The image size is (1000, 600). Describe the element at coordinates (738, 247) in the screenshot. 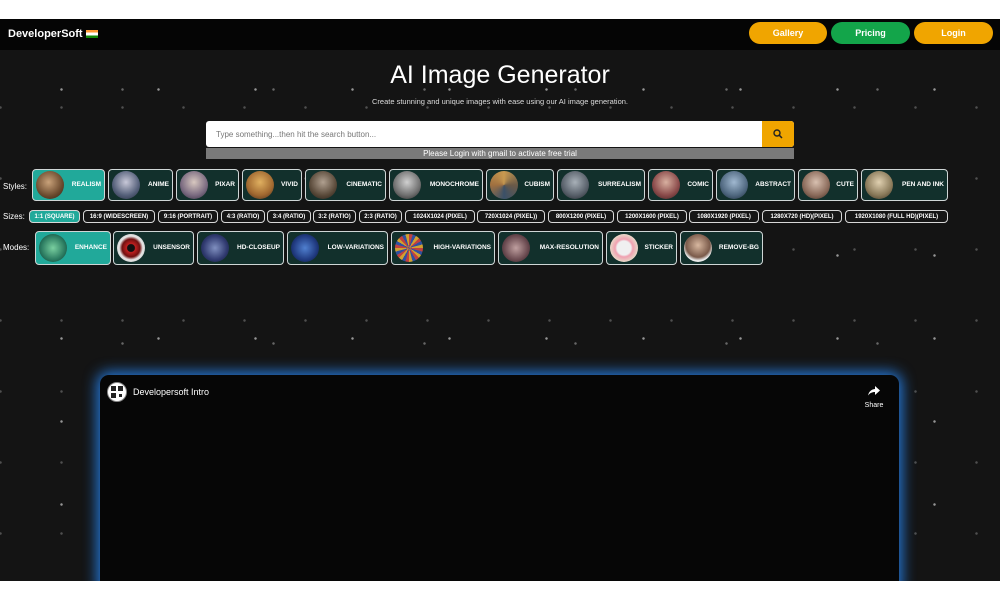

I see `mode-label: REMOVE-BG` at that location.